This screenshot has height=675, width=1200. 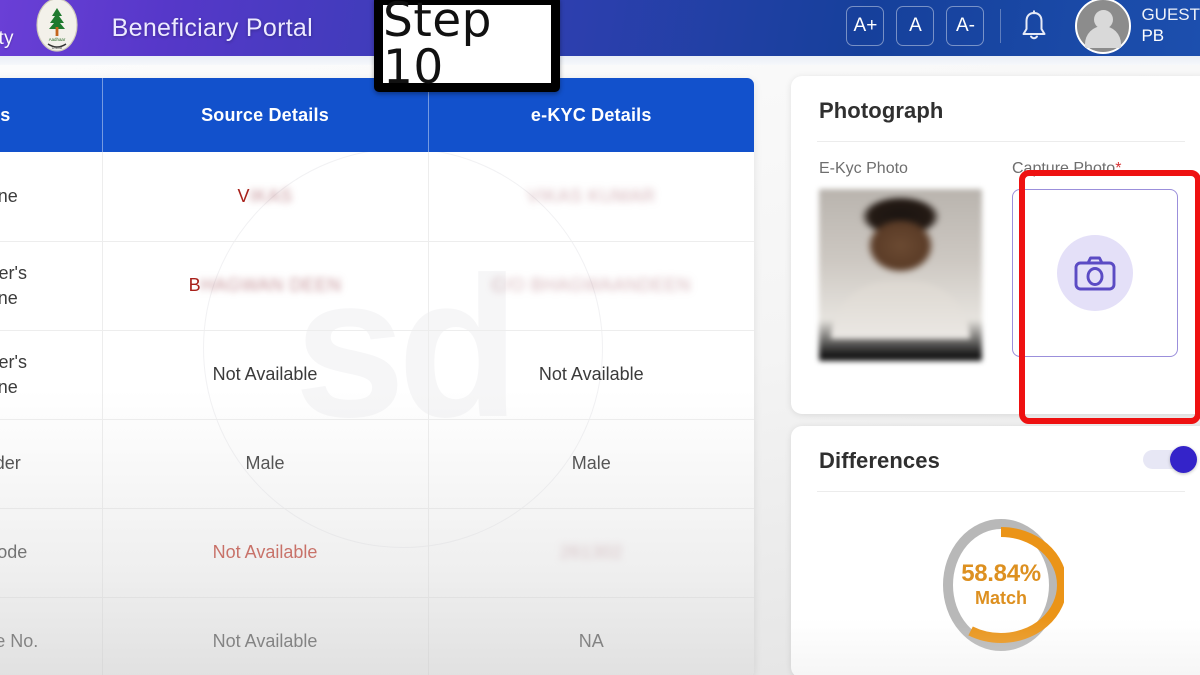 I want to click on row-source-value-text: IKAS, so click(x=271, y=195).